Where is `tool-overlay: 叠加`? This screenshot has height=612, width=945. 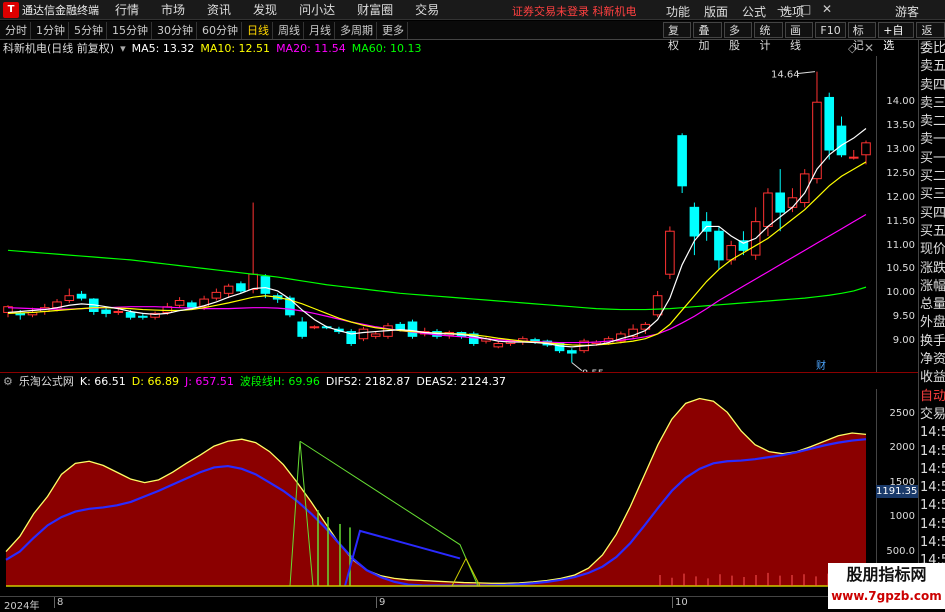 tool-overlay: 叠加 is located at coordinates (707, 37).